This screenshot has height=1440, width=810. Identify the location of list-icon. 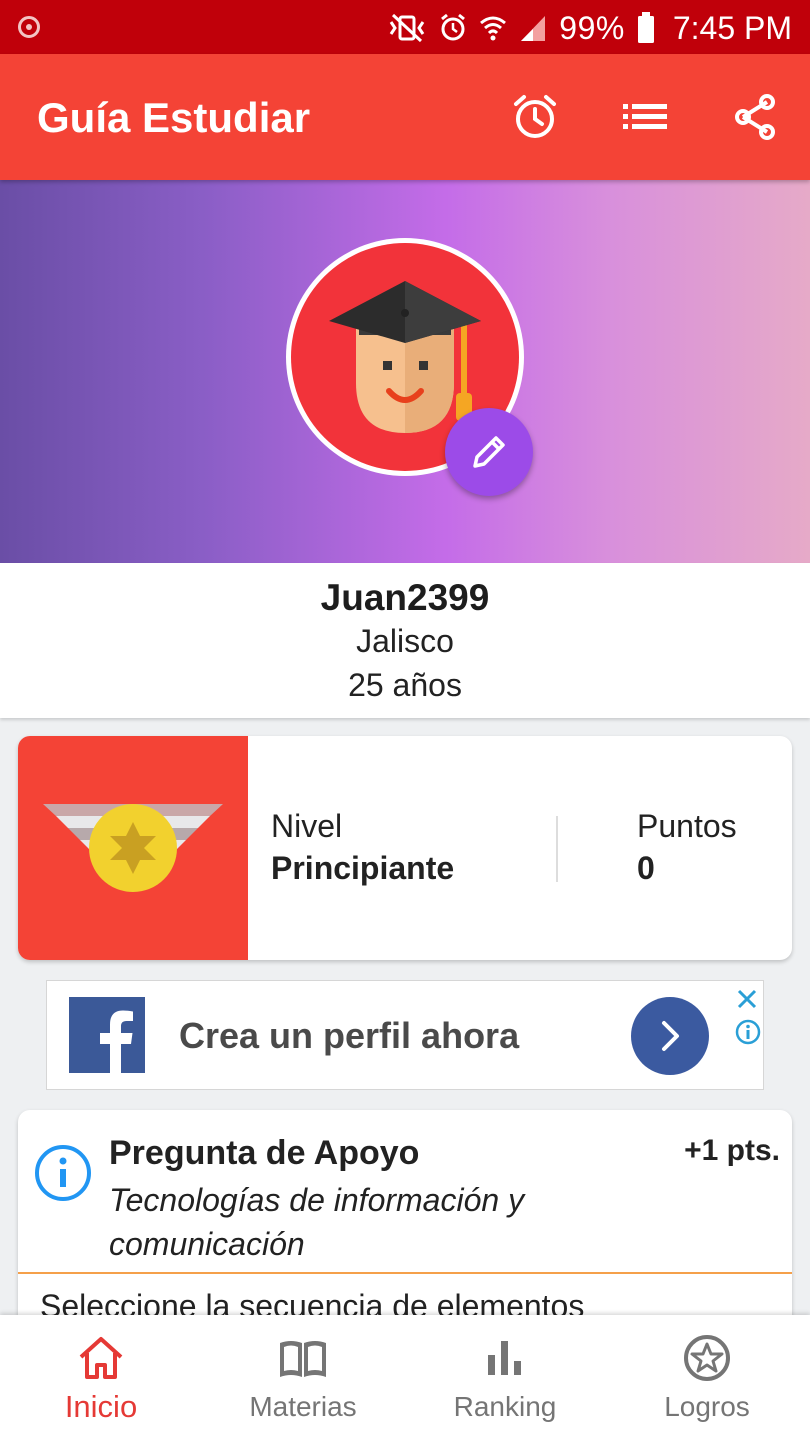
(645, 116).